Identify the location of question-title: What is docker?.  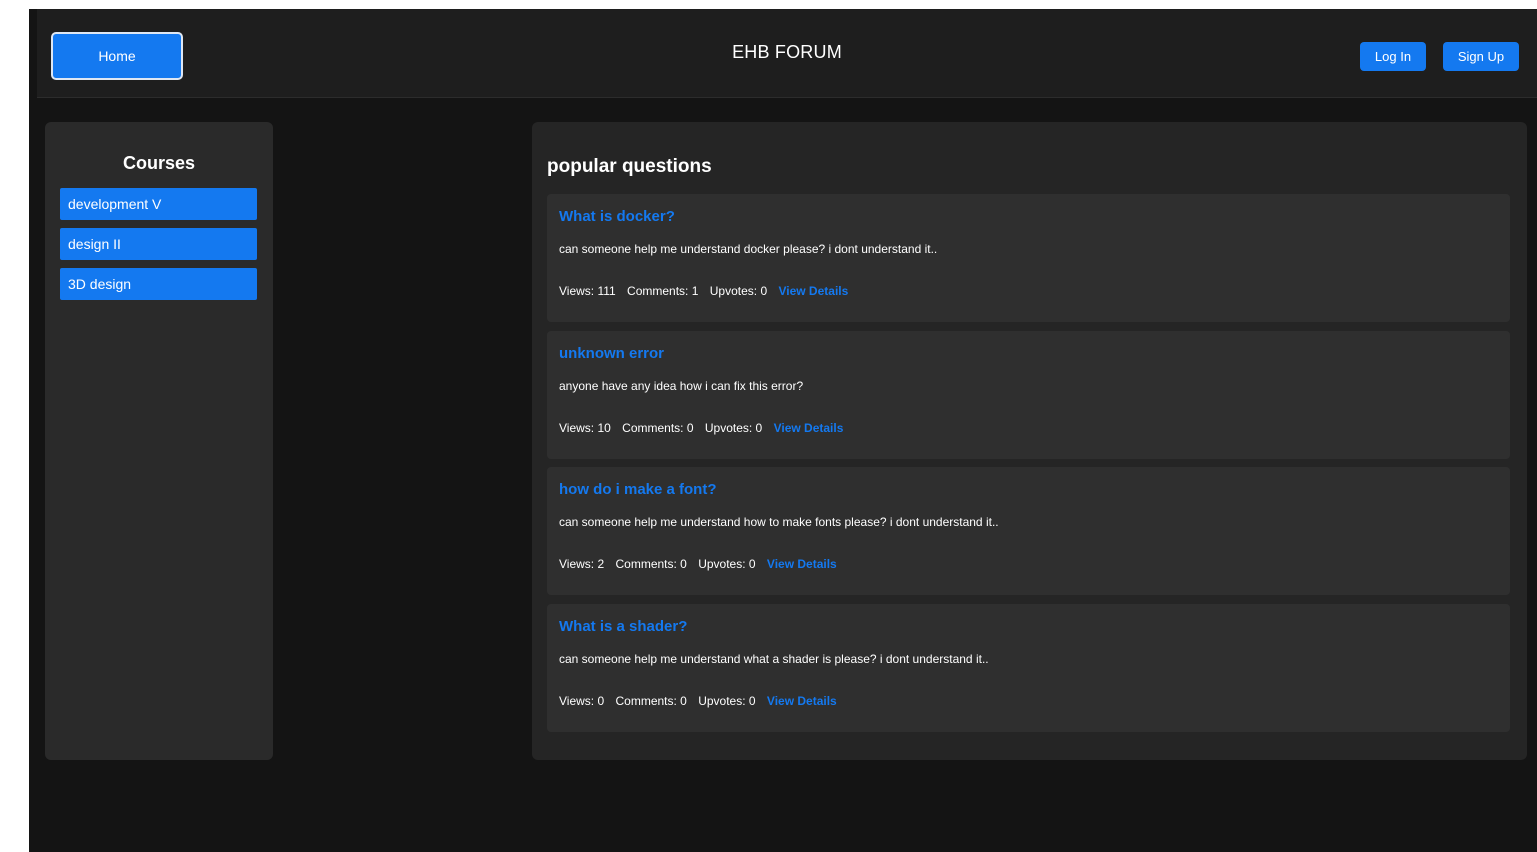
(617, 216).